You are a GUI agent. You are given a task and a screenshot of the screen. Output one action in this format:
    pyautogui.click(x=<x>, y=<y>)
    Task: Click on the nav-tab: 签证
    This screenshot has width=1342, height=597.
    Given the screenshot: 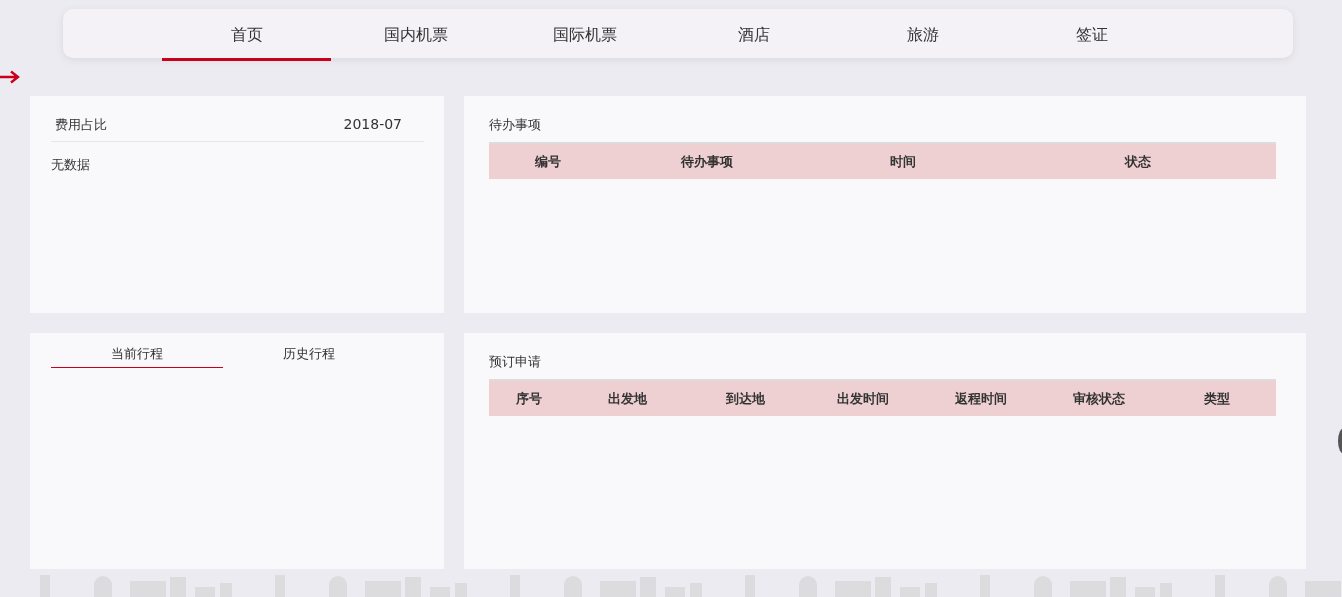 What is the action you would take?
    pyautogui.click(x=1091, y=35)
    